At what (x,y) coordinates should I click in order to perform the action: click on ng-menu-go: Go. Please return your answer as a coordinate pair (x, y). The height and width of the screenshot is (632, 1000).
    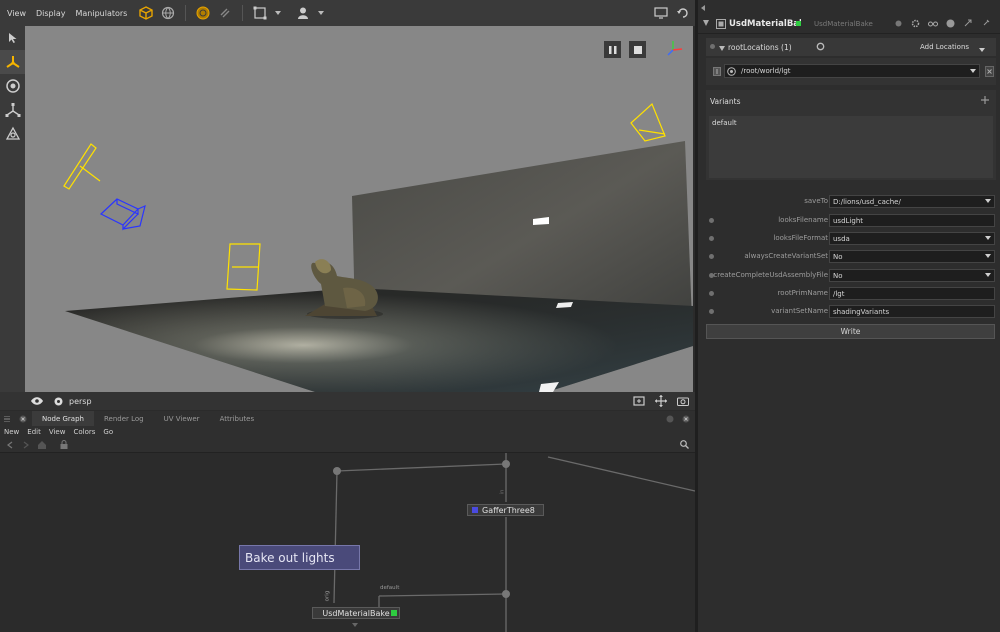
    Looking at the image, I should click on (108, 432).